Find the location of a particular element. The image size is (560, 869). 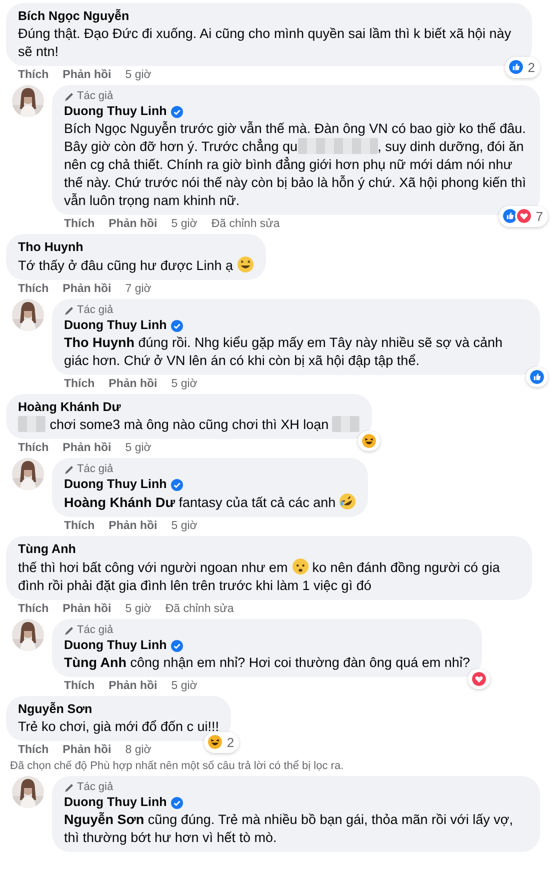

timestamp: 8 giờ is located at coordinates (138, 750).